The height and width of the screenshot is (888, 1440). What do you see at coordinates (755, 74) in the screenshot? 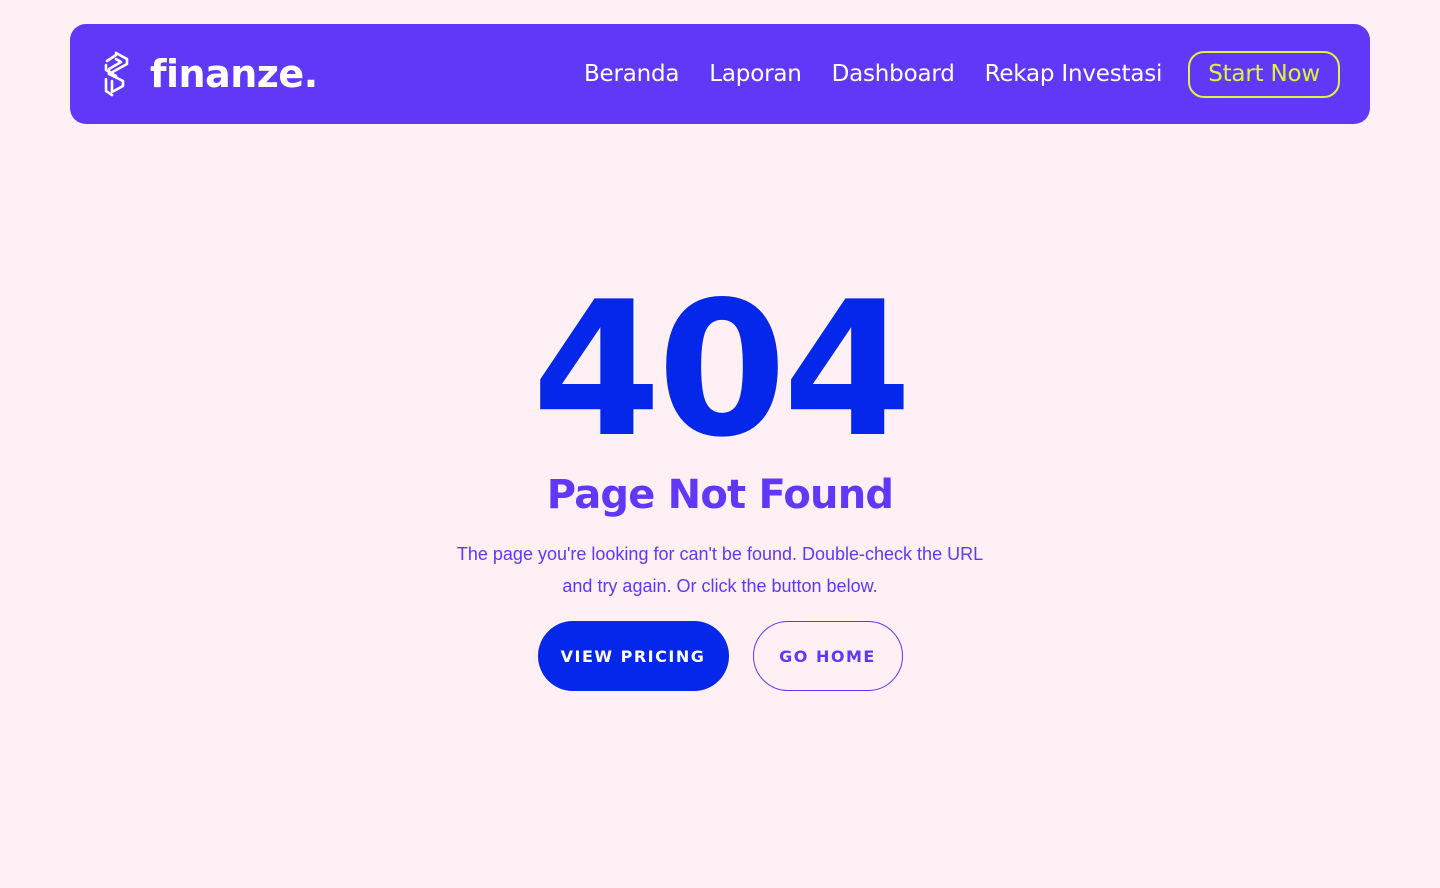
I see `nav-link-laporan: Laporan` at bounding box center [755, 74].